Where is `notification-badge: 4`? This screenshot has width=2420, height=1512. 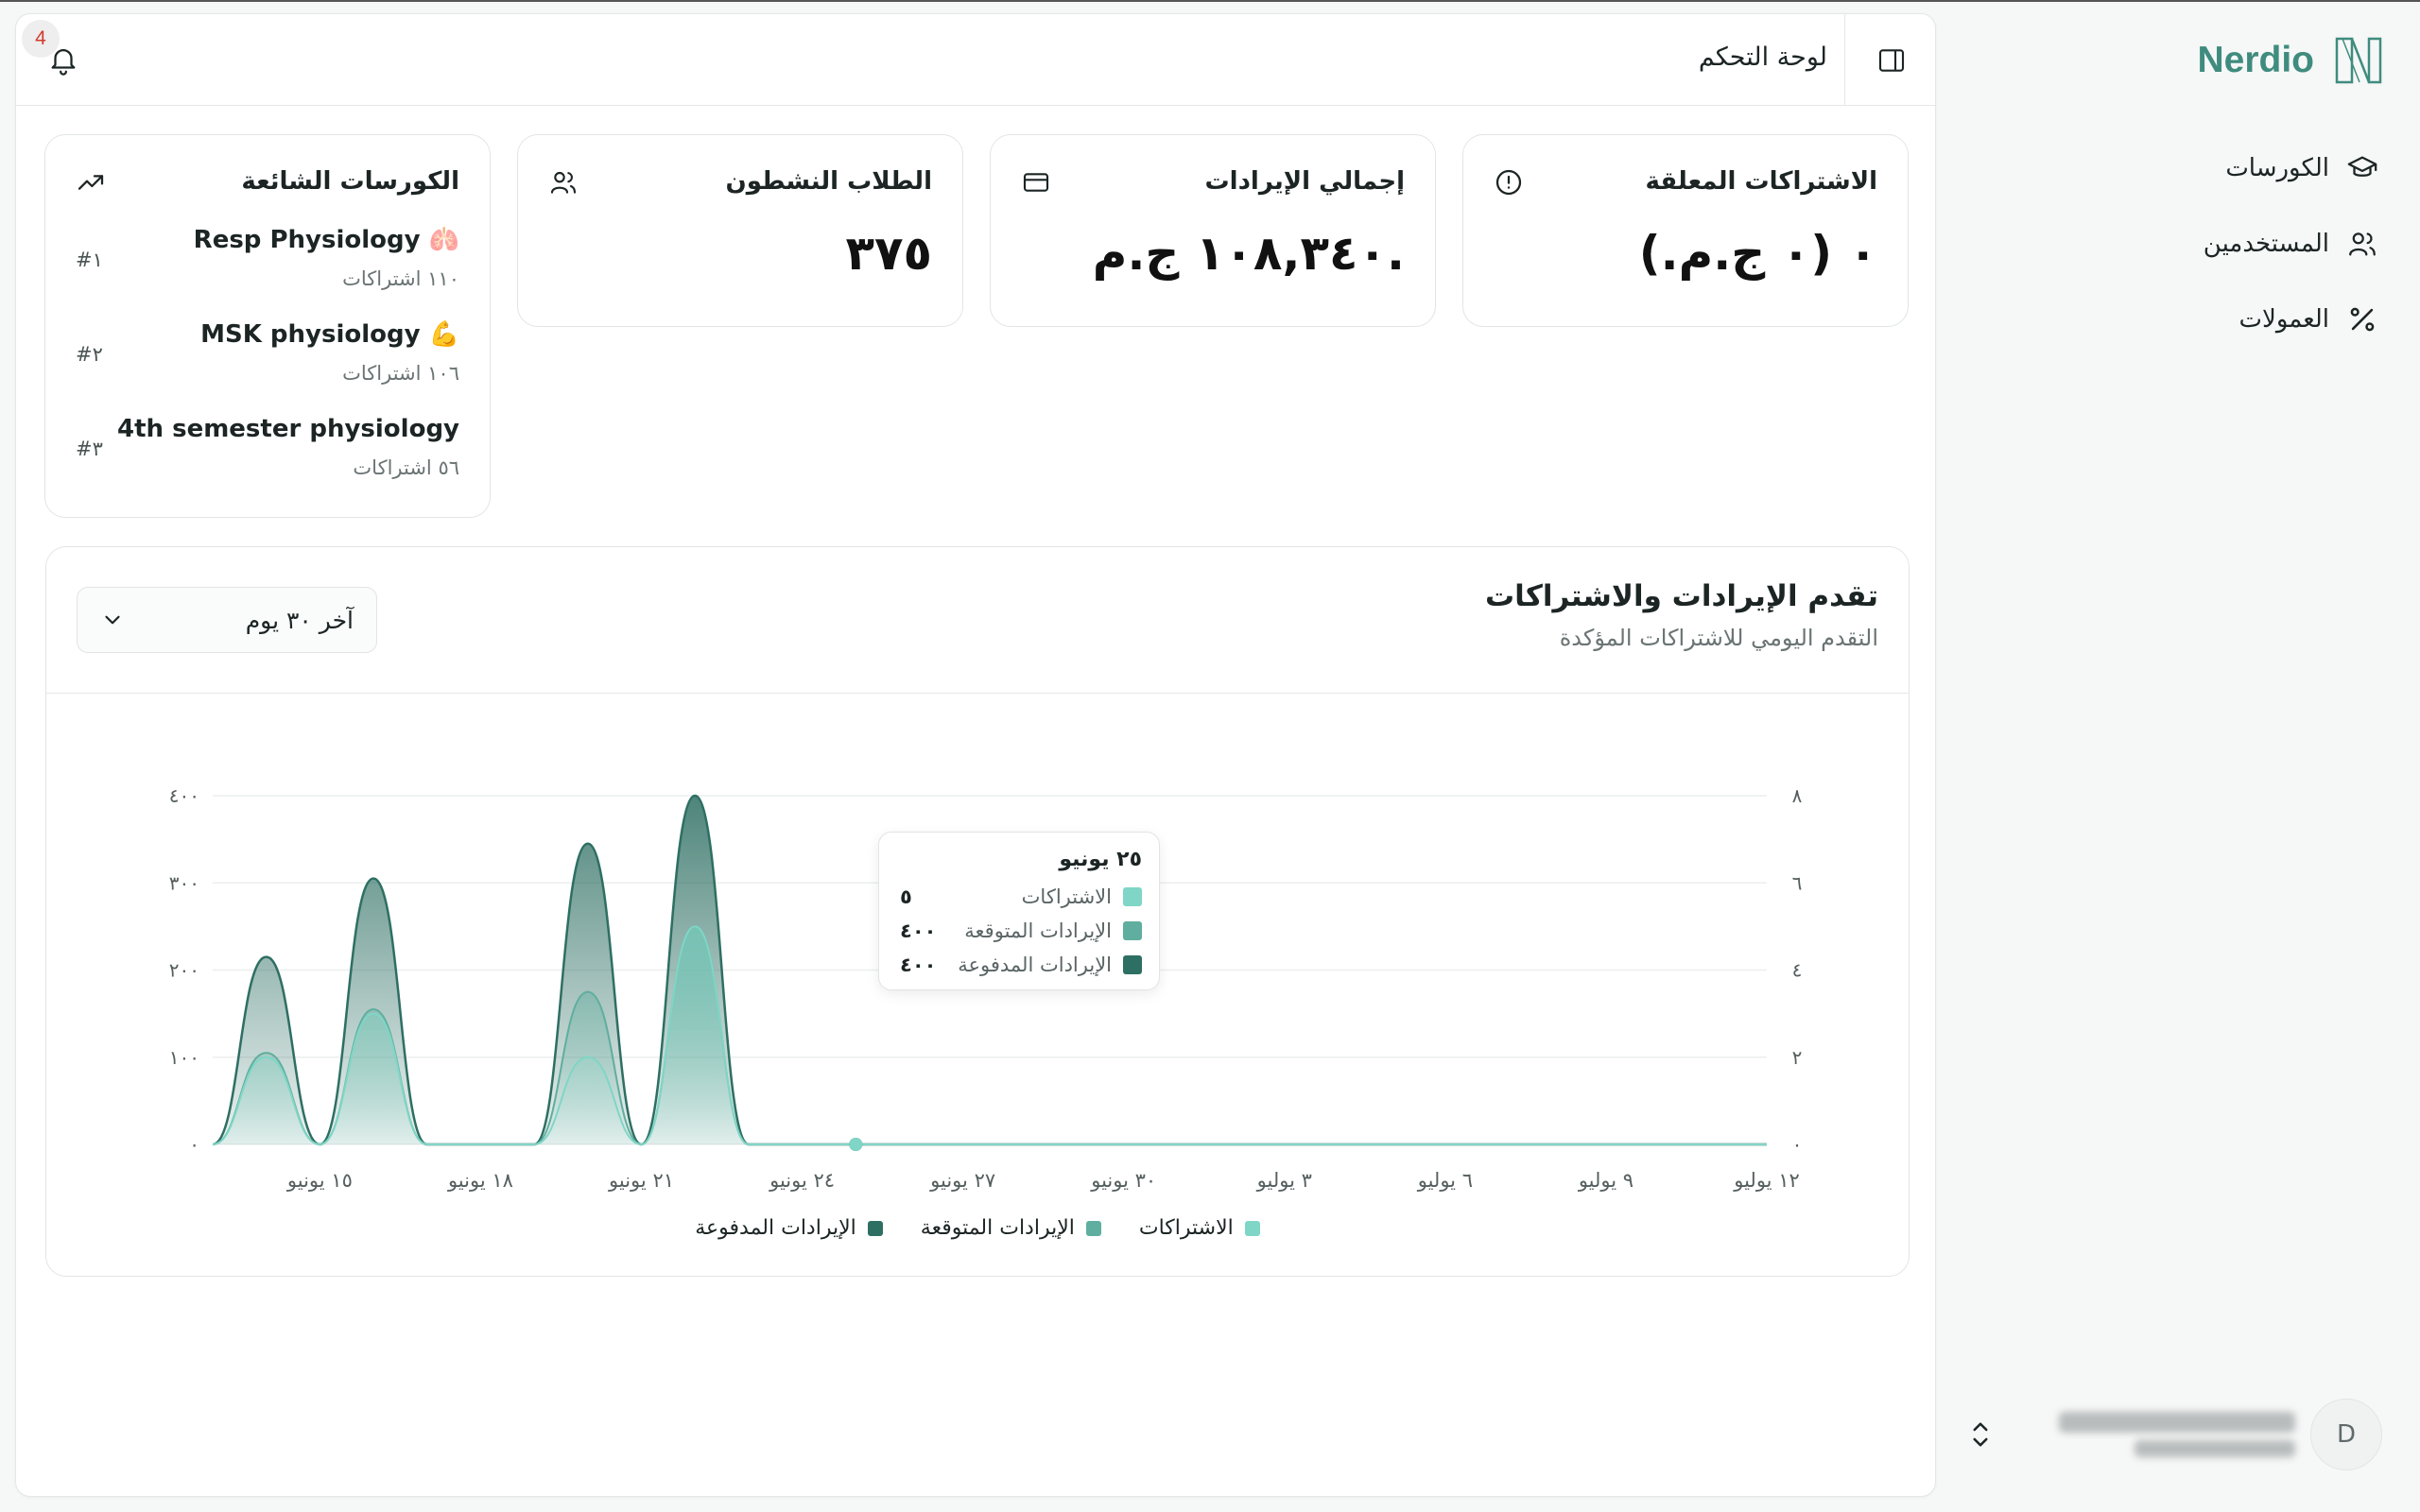 notification-badge: 4 is located at coordinates (41, 39).